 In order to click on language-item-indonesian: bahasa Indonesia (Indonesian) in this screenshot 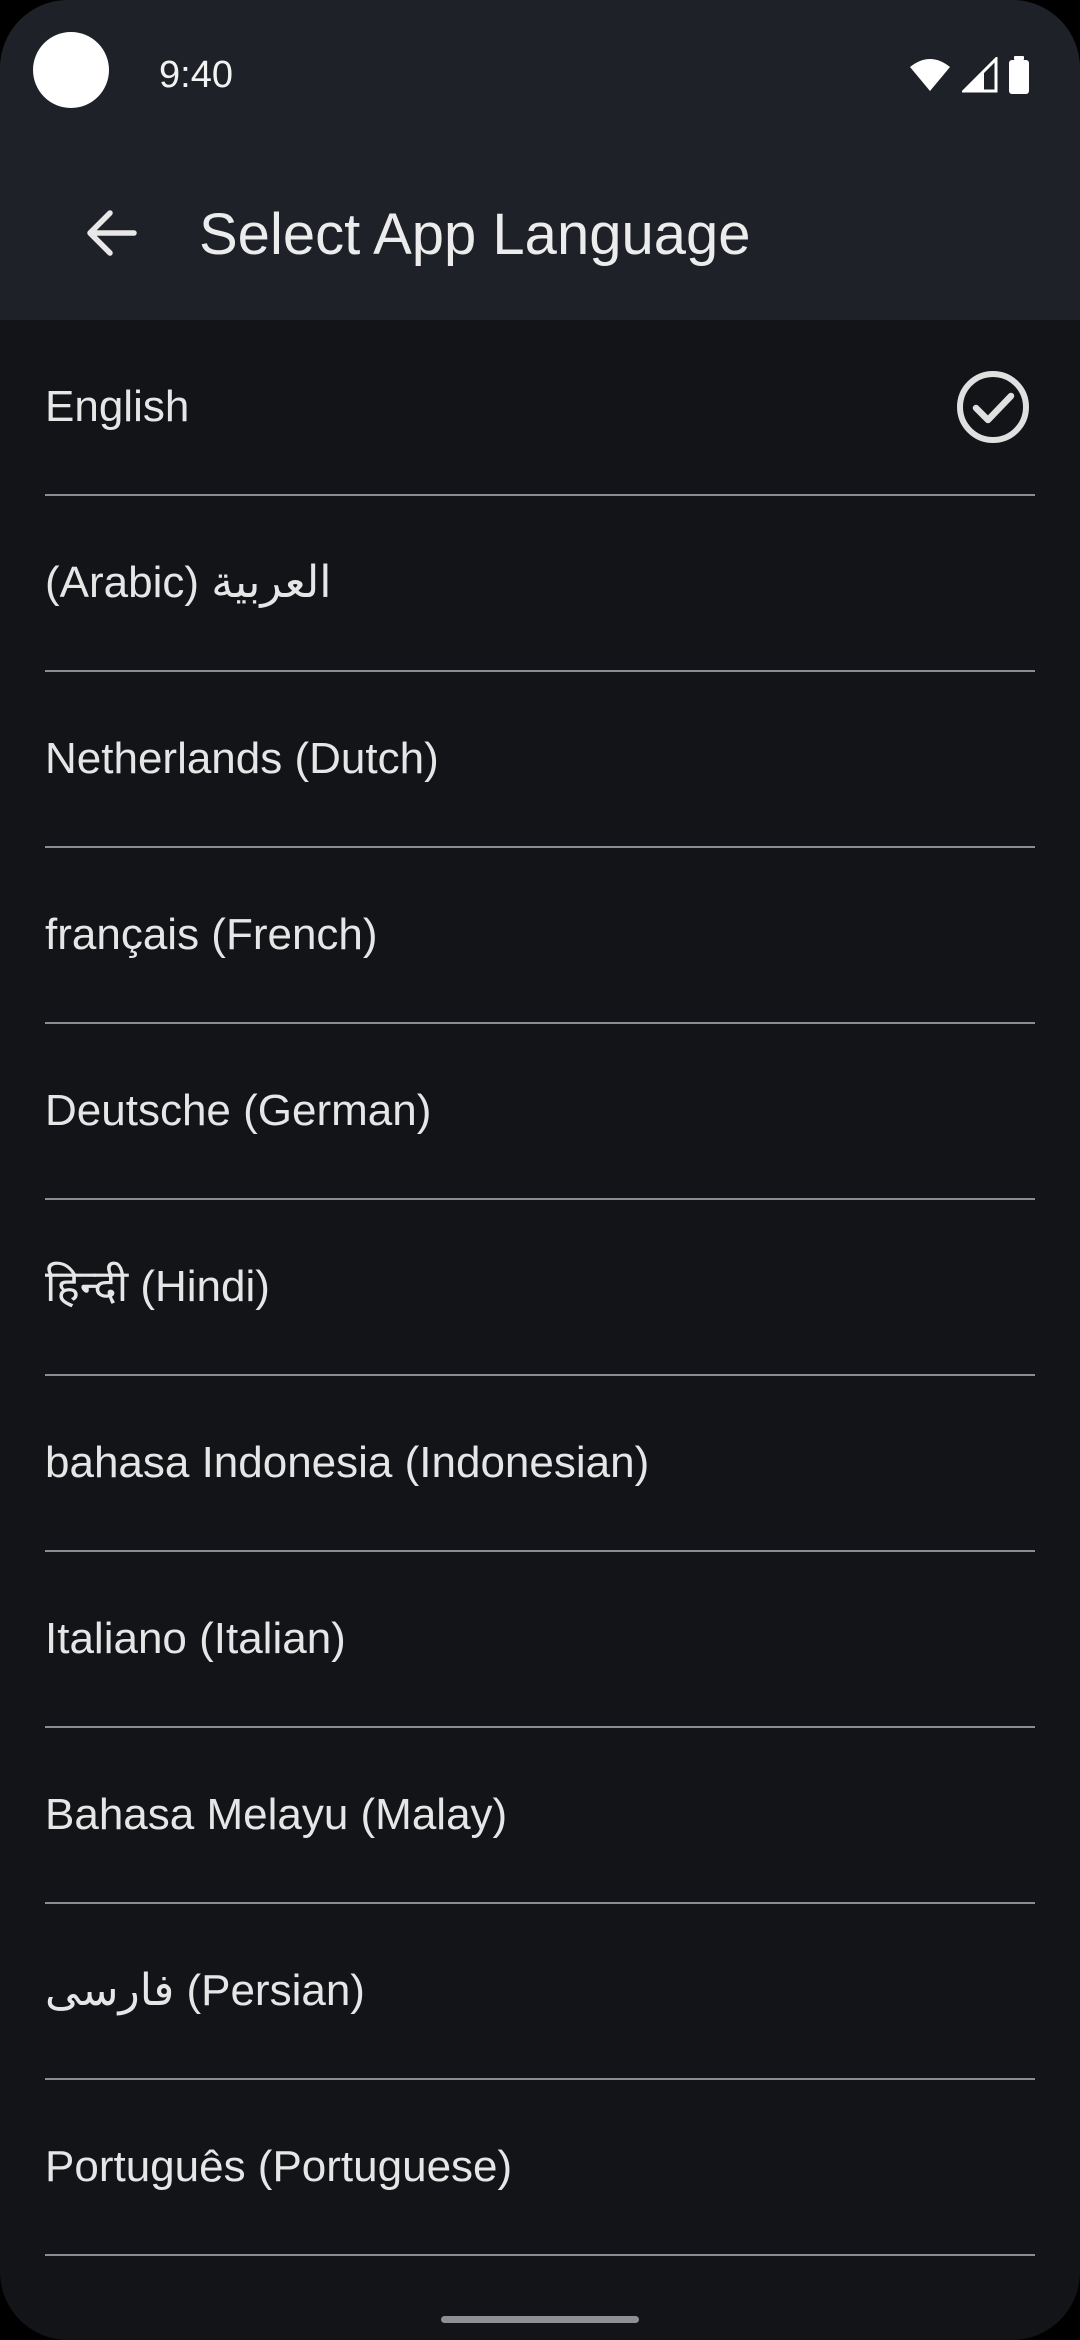, I will do `click(540, 1464)`.